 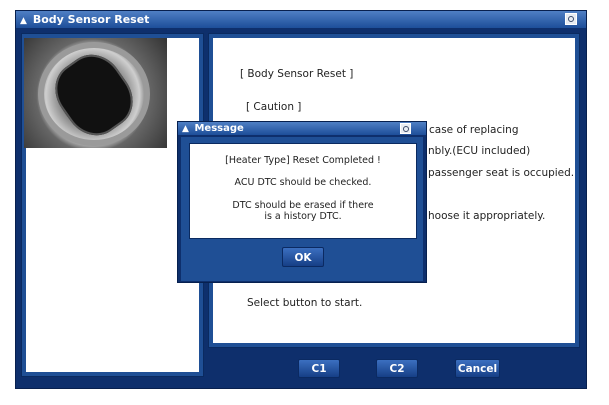 What do you see at coordinates (219, 128) in the screenshot?
I see `dialog-title: Message` at bounding box center [219, 128].